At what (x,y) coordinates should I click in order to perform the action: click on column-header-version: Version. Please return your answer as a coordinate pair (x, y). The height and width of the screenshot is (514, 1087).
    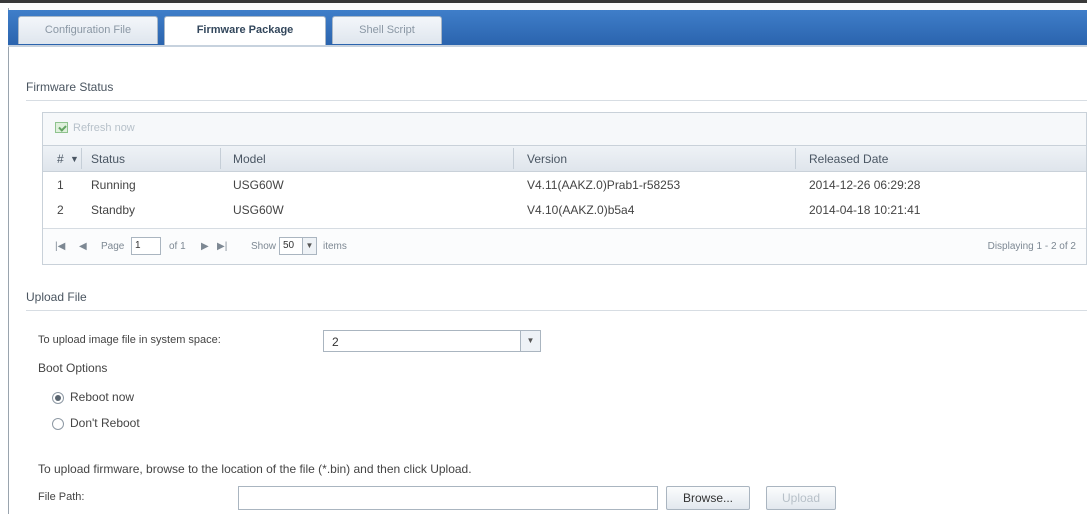
    Looking at the image, I should click on (547, 159).